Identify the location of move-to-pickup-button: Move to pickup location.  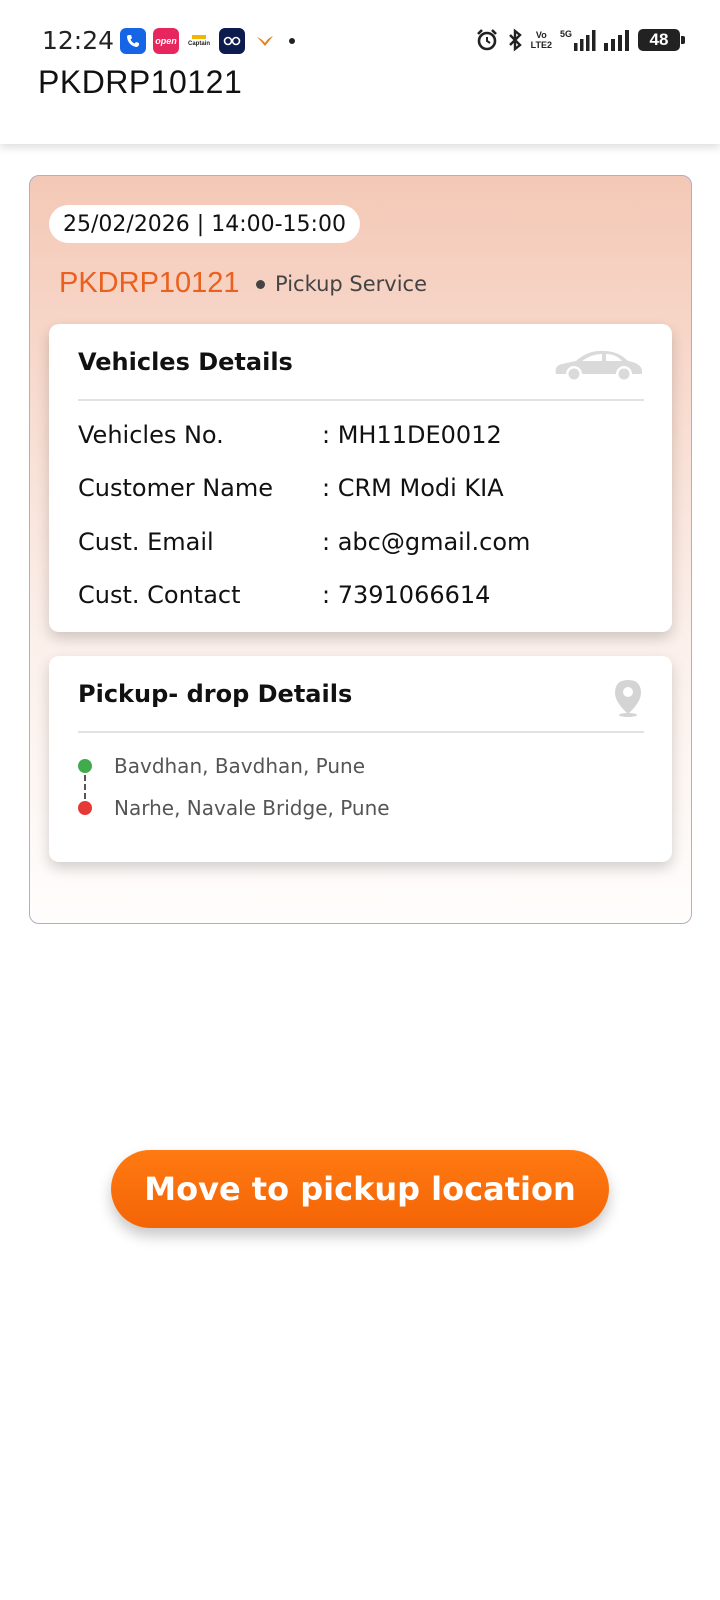
(360, 1189).